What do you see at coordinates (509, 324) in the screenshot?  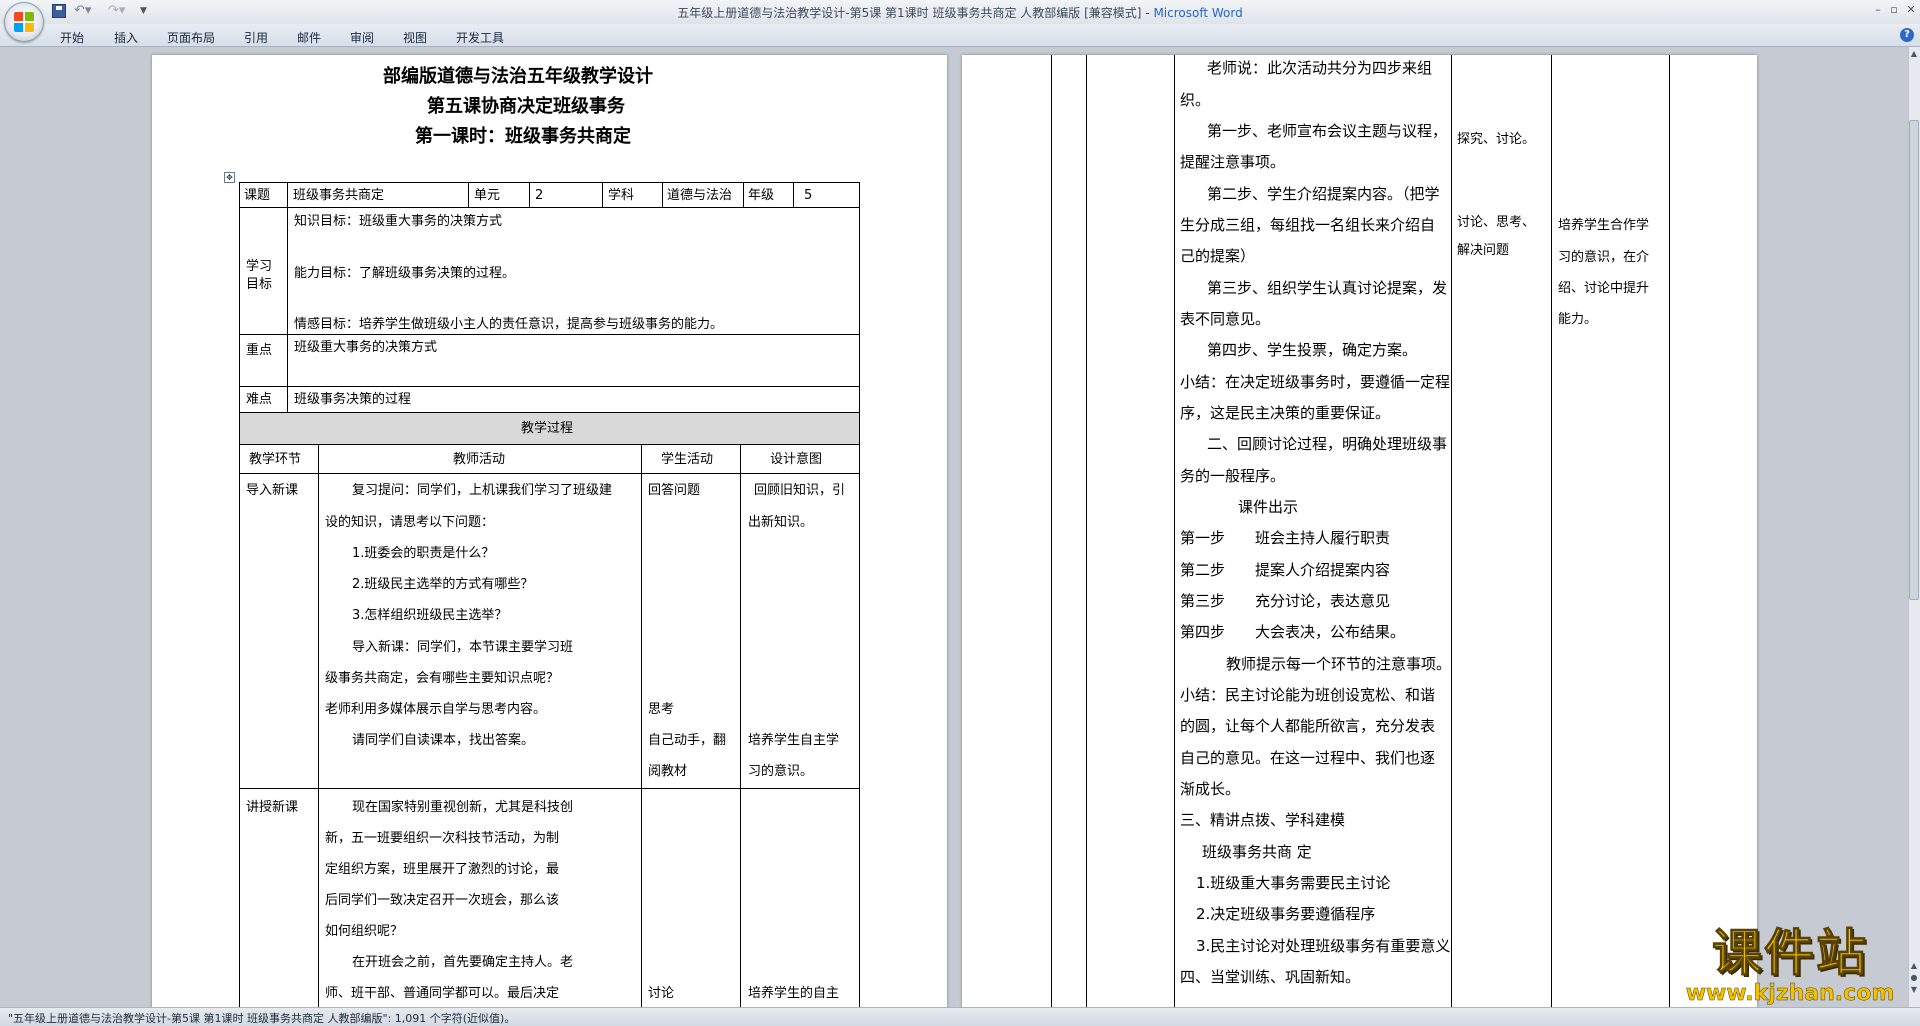 I see `goal-emotion: 情感目标：培养学生做班级小主人的责任意识，提高参与班级事务的能力。` at bounding box center [509, 324].